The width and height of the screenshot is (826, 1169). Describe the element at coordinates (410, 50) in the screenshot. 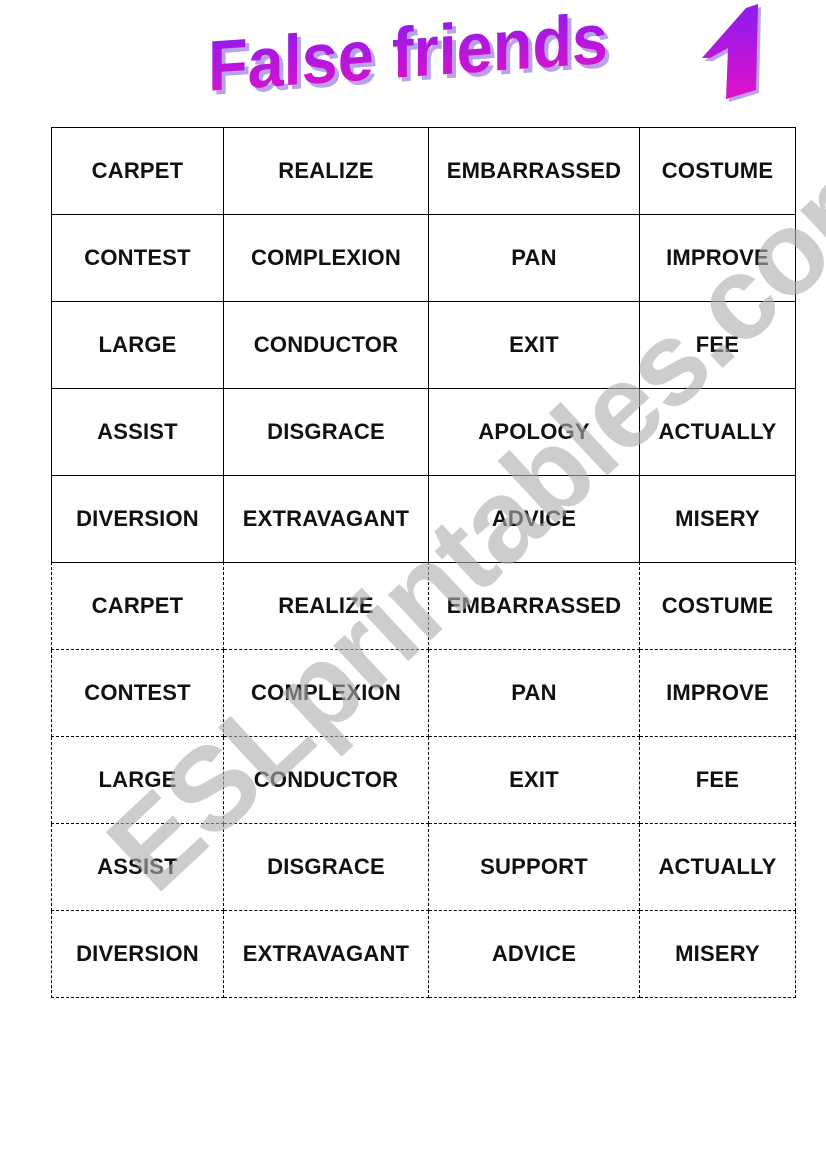

I see `title-wordart: False friends False friends` at that location.